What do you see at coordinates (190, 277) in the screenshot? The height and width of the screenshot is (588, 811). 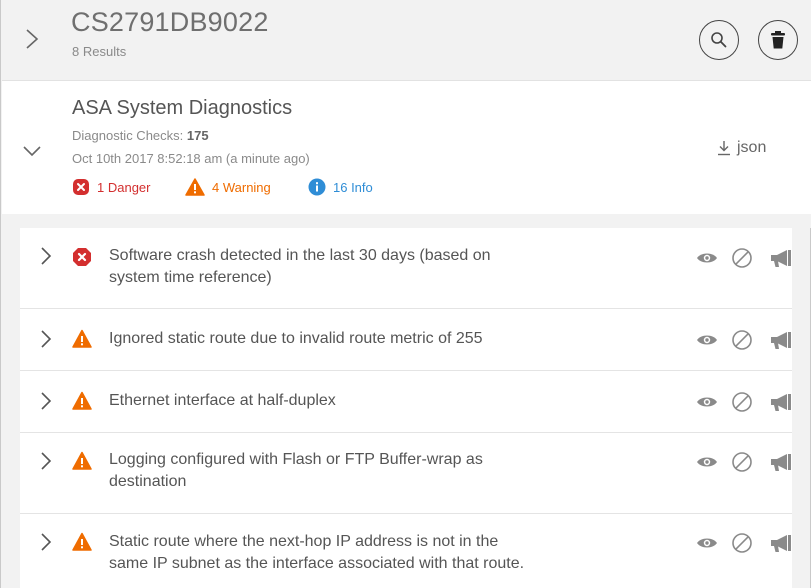 I see `issue-line-2: system time reference)` at bounding box center [190, 277].